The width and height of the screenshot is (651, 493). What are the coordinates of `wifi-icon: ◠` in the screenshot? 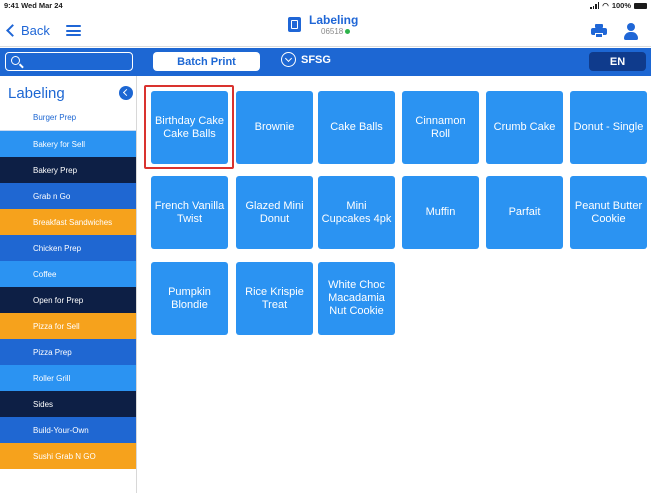 It's located at (605, 5).